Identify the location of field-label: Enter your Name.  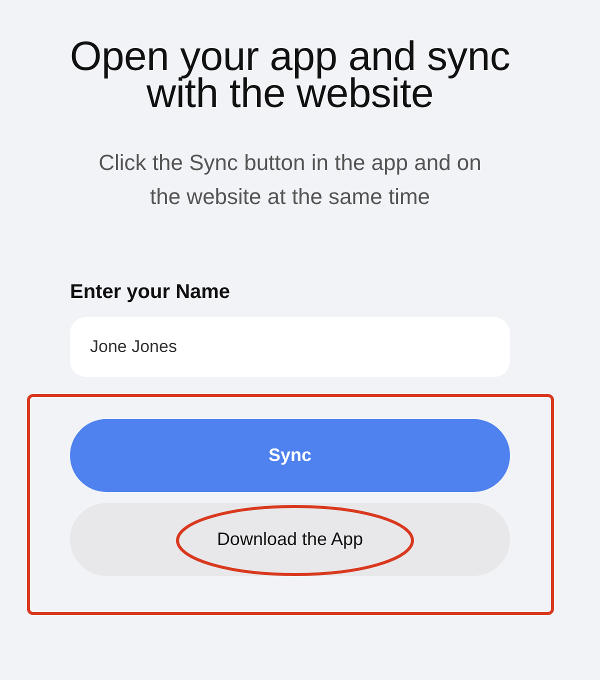
(151, 292).